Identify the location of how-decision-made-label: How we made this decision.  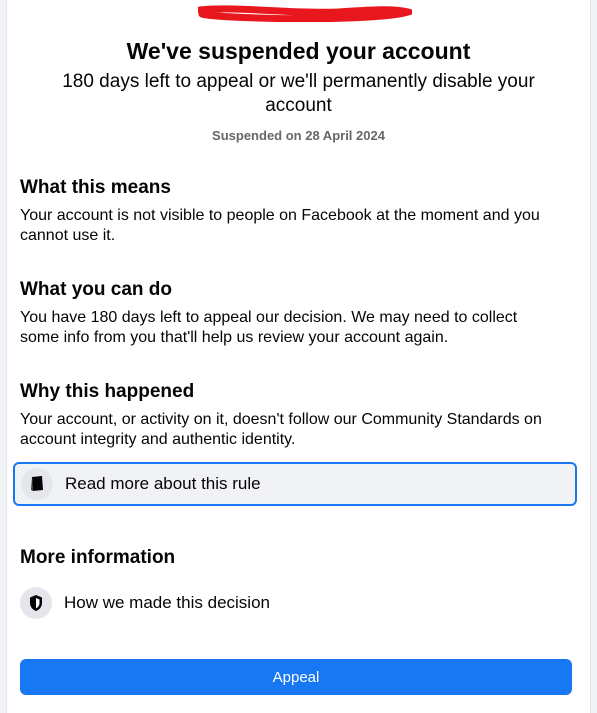
(167, 602).